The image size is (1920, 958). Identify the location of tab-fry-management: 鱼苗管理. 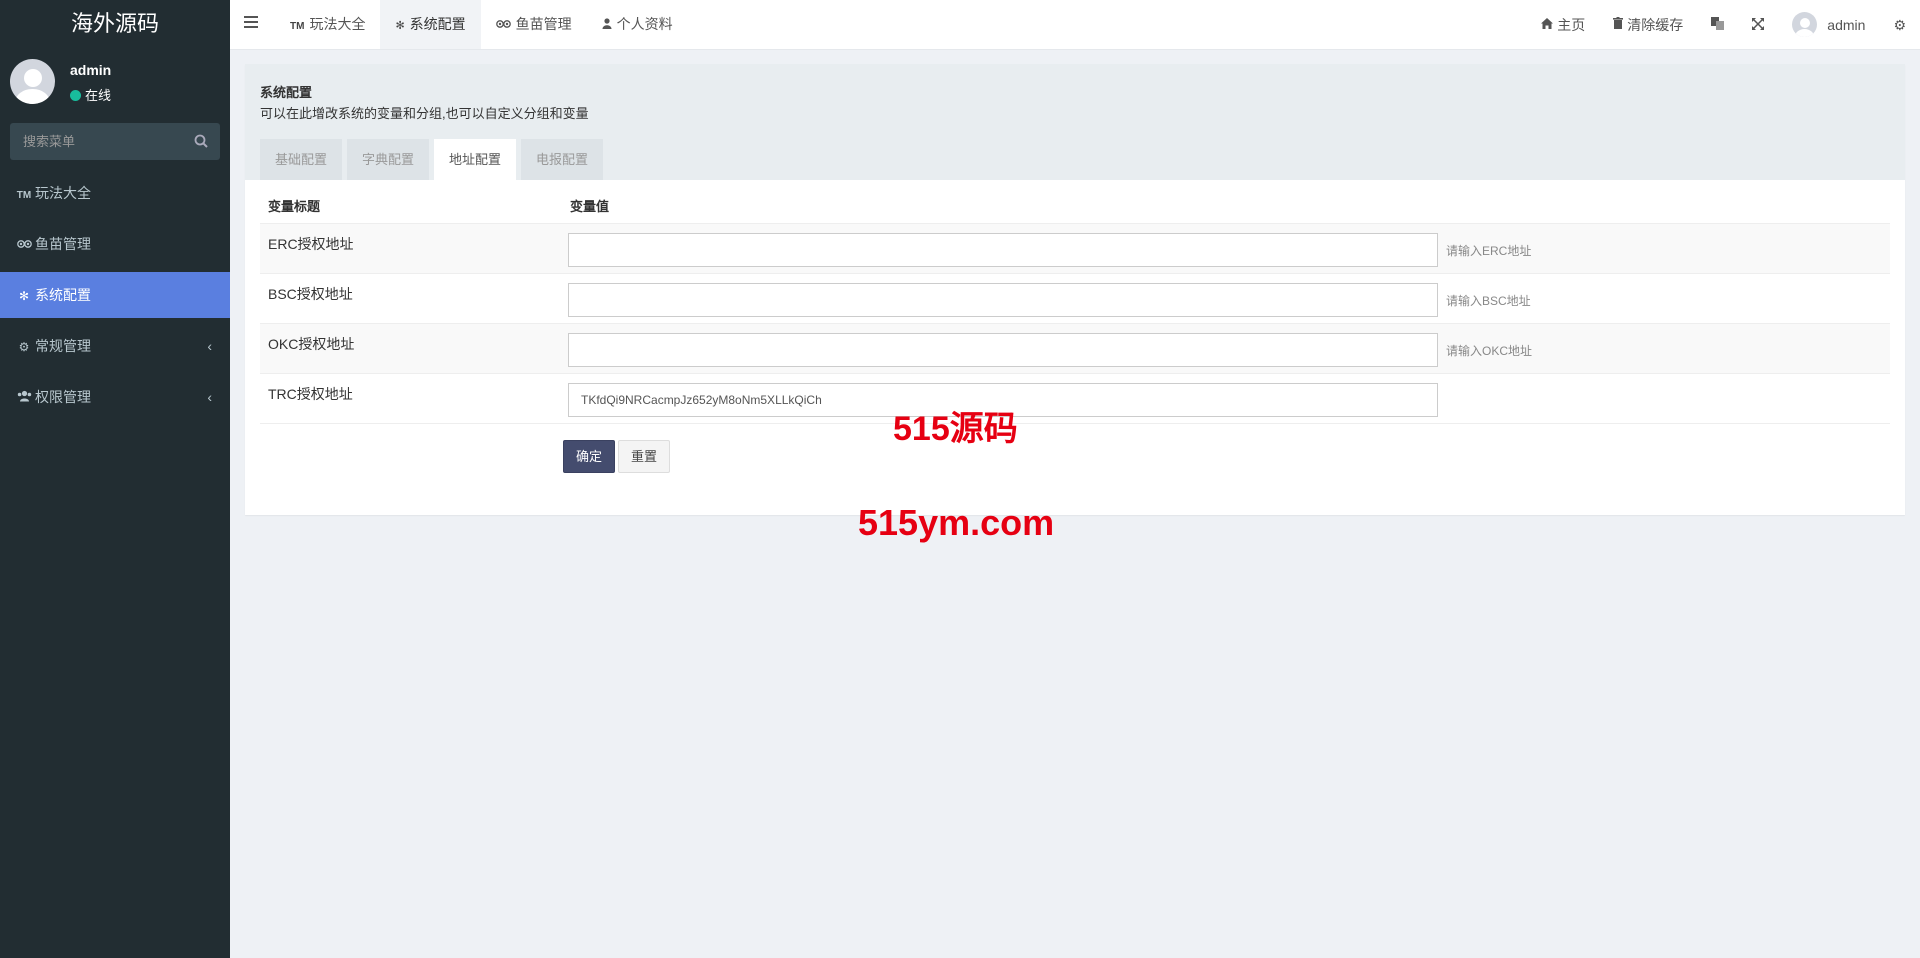
(534, 24).